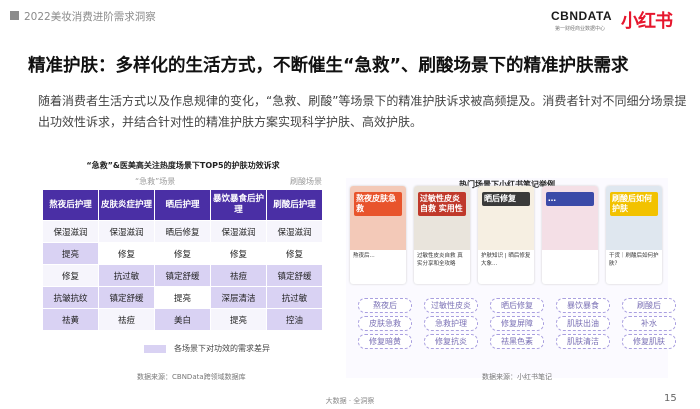 Image resolution: width=700 pixels, height=409 pixels. What do you see at coordinates (14, 15) in the screenshot?
I see `header-marker` at bounding box center [14, 15].